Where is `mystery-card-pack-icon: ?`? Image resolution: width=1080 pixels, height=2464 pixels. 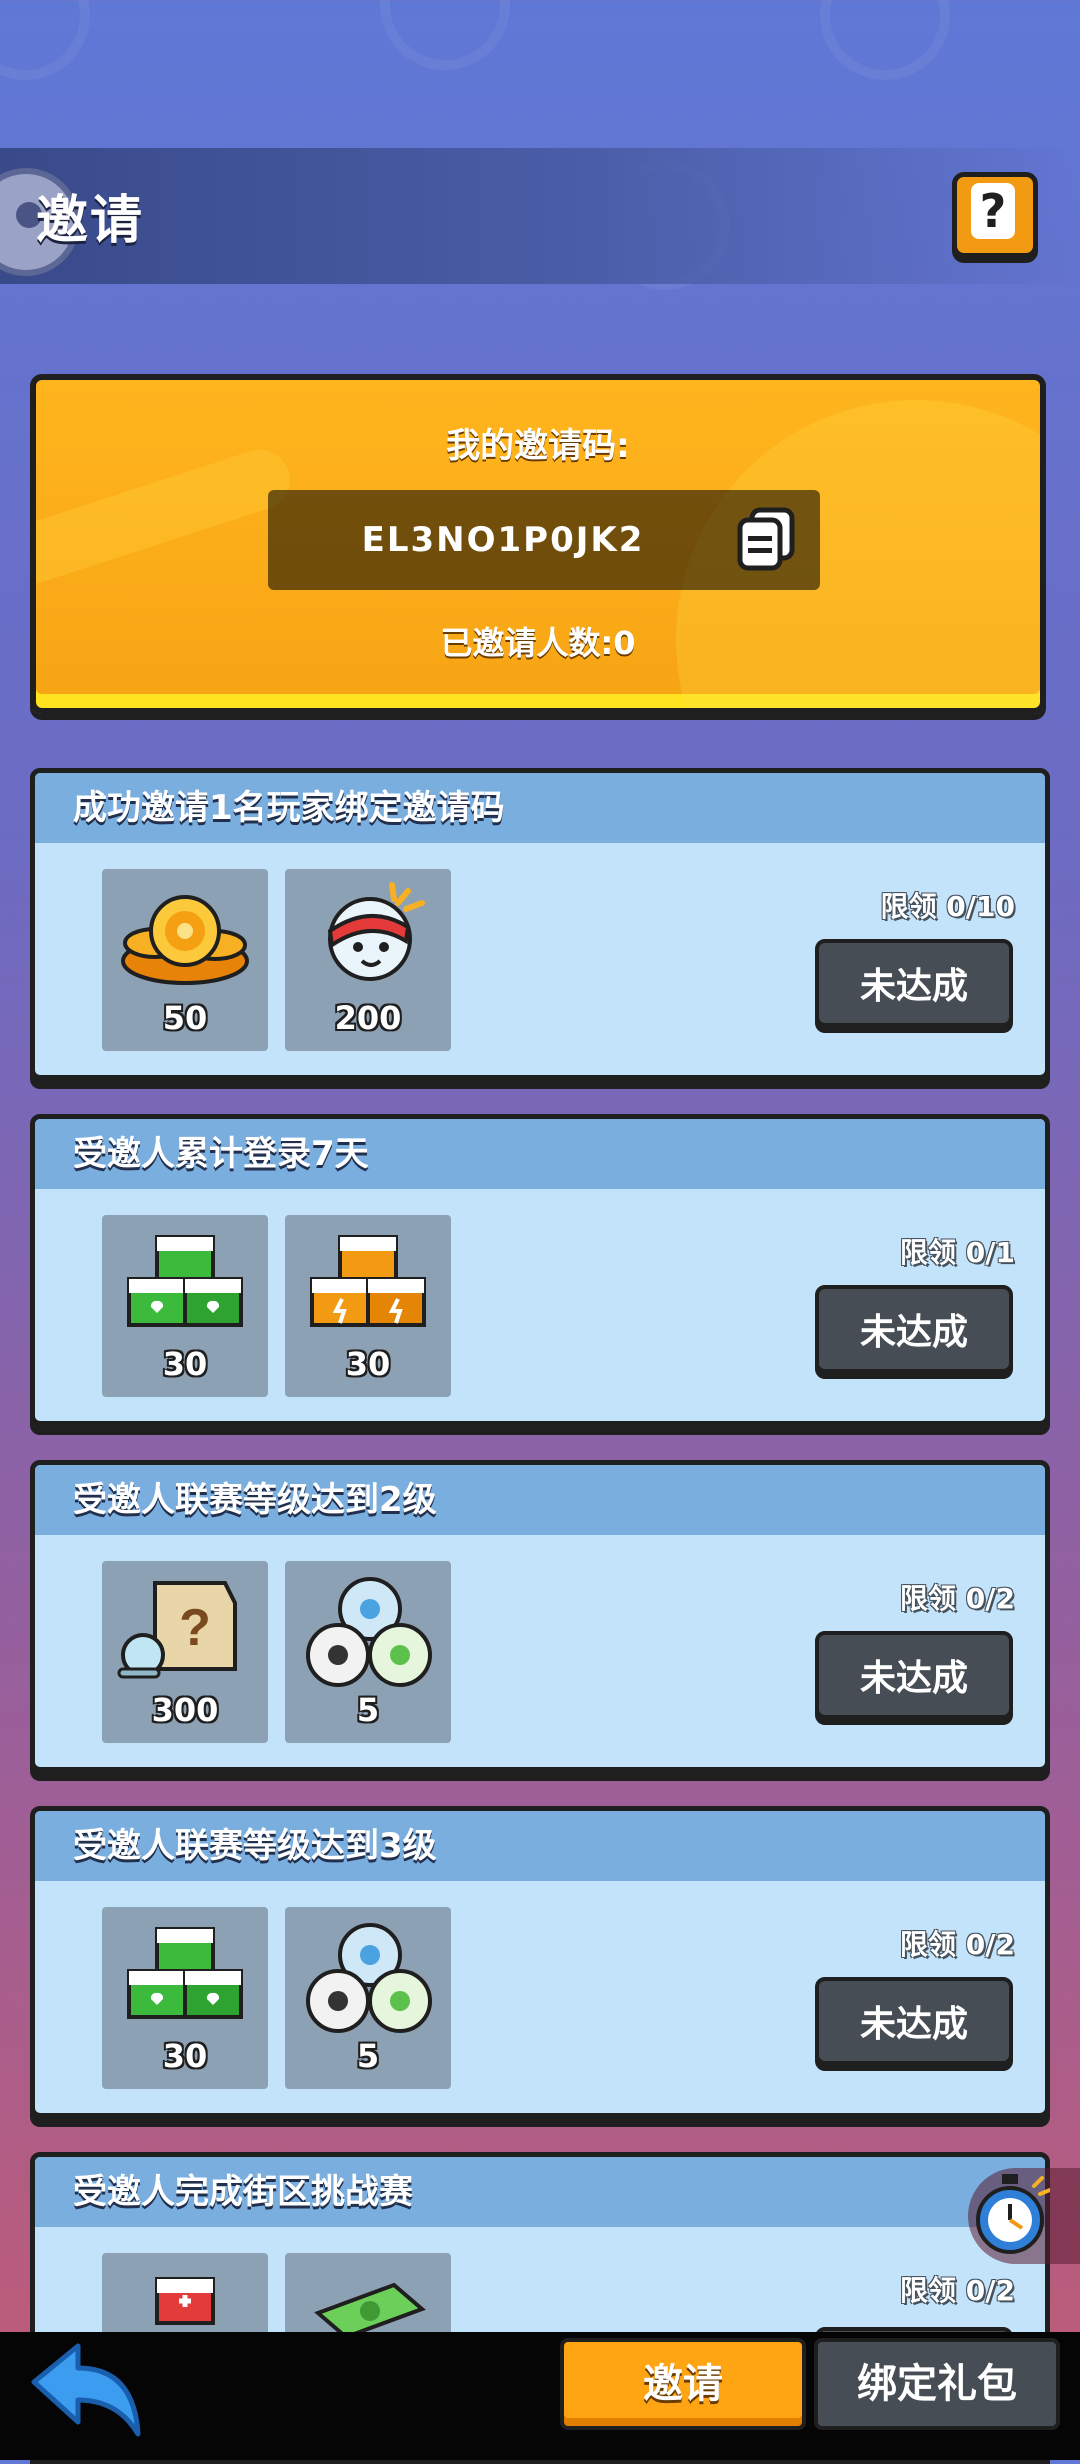
mystery-card-pack-icon: ? is located at coordinates (177, 1630).